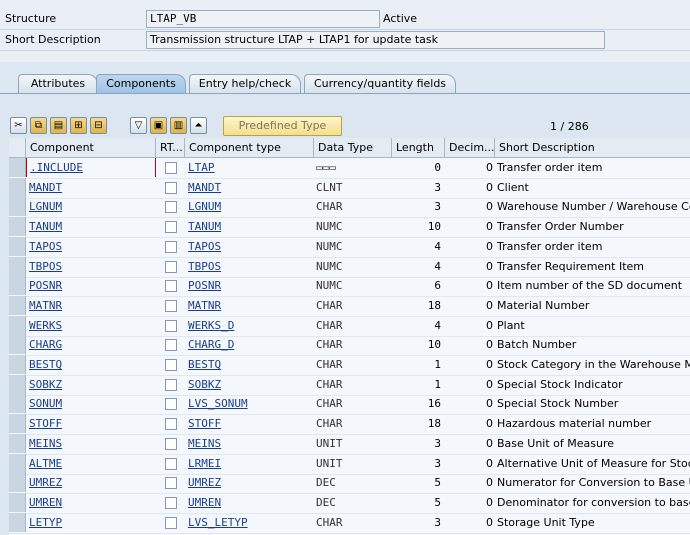  I want to click on component-type-link: LGNUM, so click(204, 206).